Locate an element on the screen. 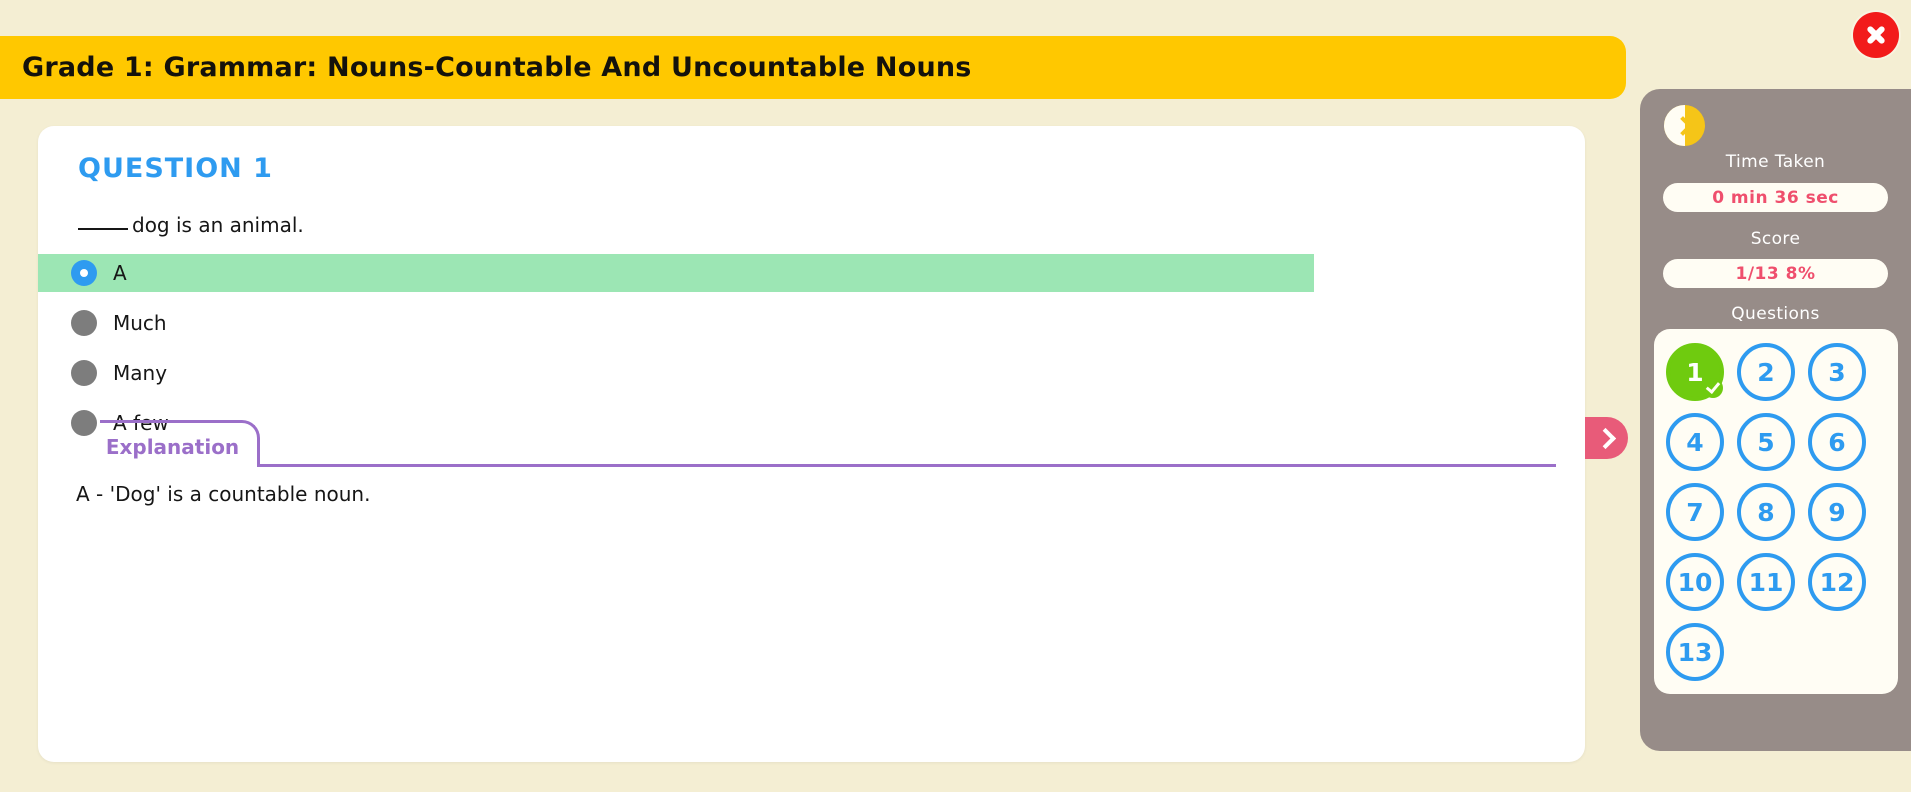 The height and width of the screenshot is (792, 1911). chevron-right-icon is located at coordinates (1605, 438).